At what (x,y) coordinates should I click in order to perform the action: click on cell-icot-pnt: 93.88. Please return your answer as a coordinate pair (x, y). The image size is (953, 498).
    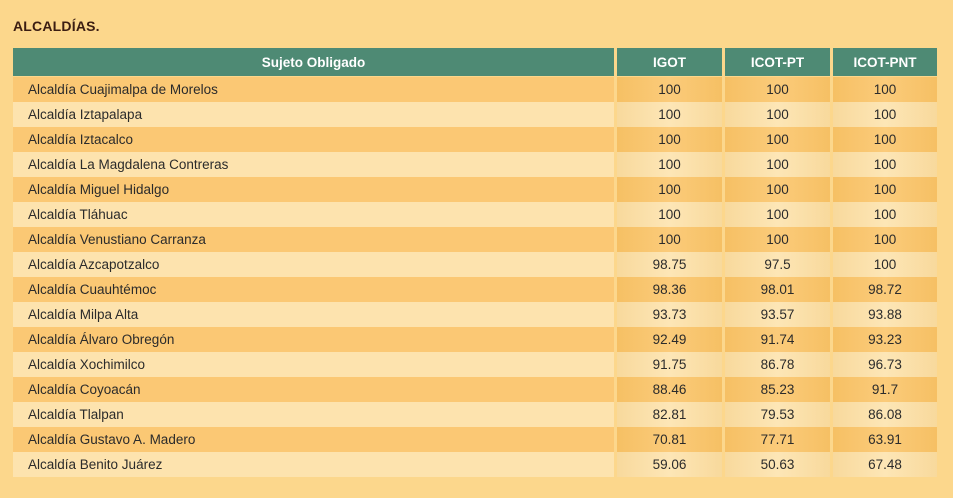
    Looking at the image, I should click on (885, 314).